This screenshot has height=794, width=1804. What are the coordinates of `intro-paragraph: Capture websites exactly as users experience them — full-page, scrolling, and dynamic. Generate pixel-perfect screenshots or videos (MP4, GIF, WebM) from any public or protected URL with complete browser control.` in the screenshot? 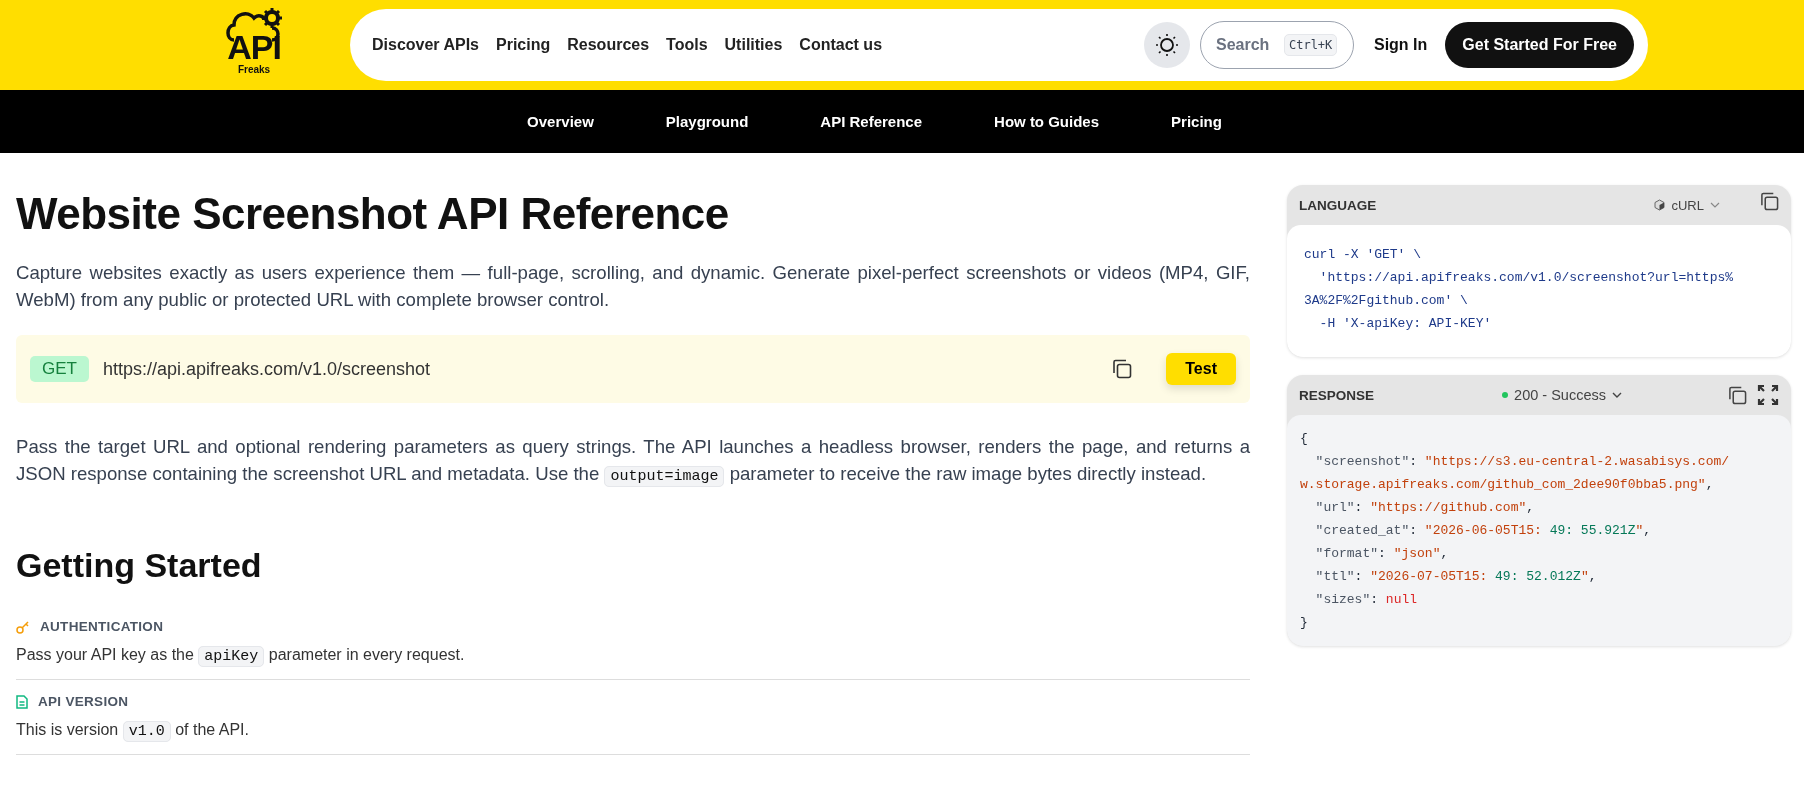 It's located at (633, 286).